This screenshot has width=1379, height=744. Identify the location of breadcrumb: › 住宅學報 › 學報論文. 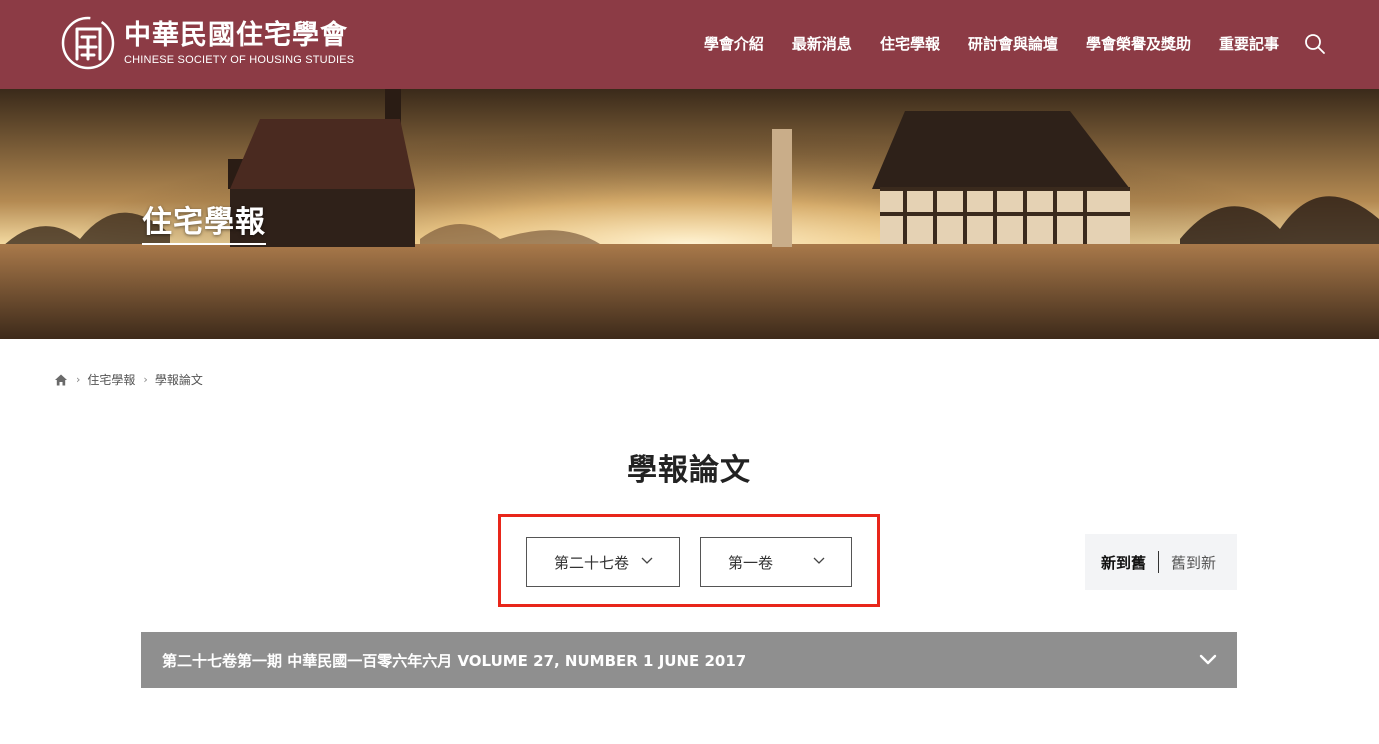
(128, 379).